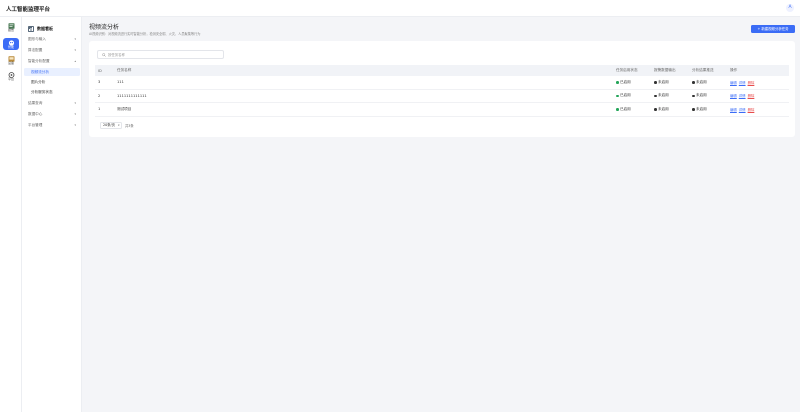  What do you see at coordinates (37, 39) in the screenshot?
I see `sidebar-item-label: 图形与输入` at bounding box center [37, 39].